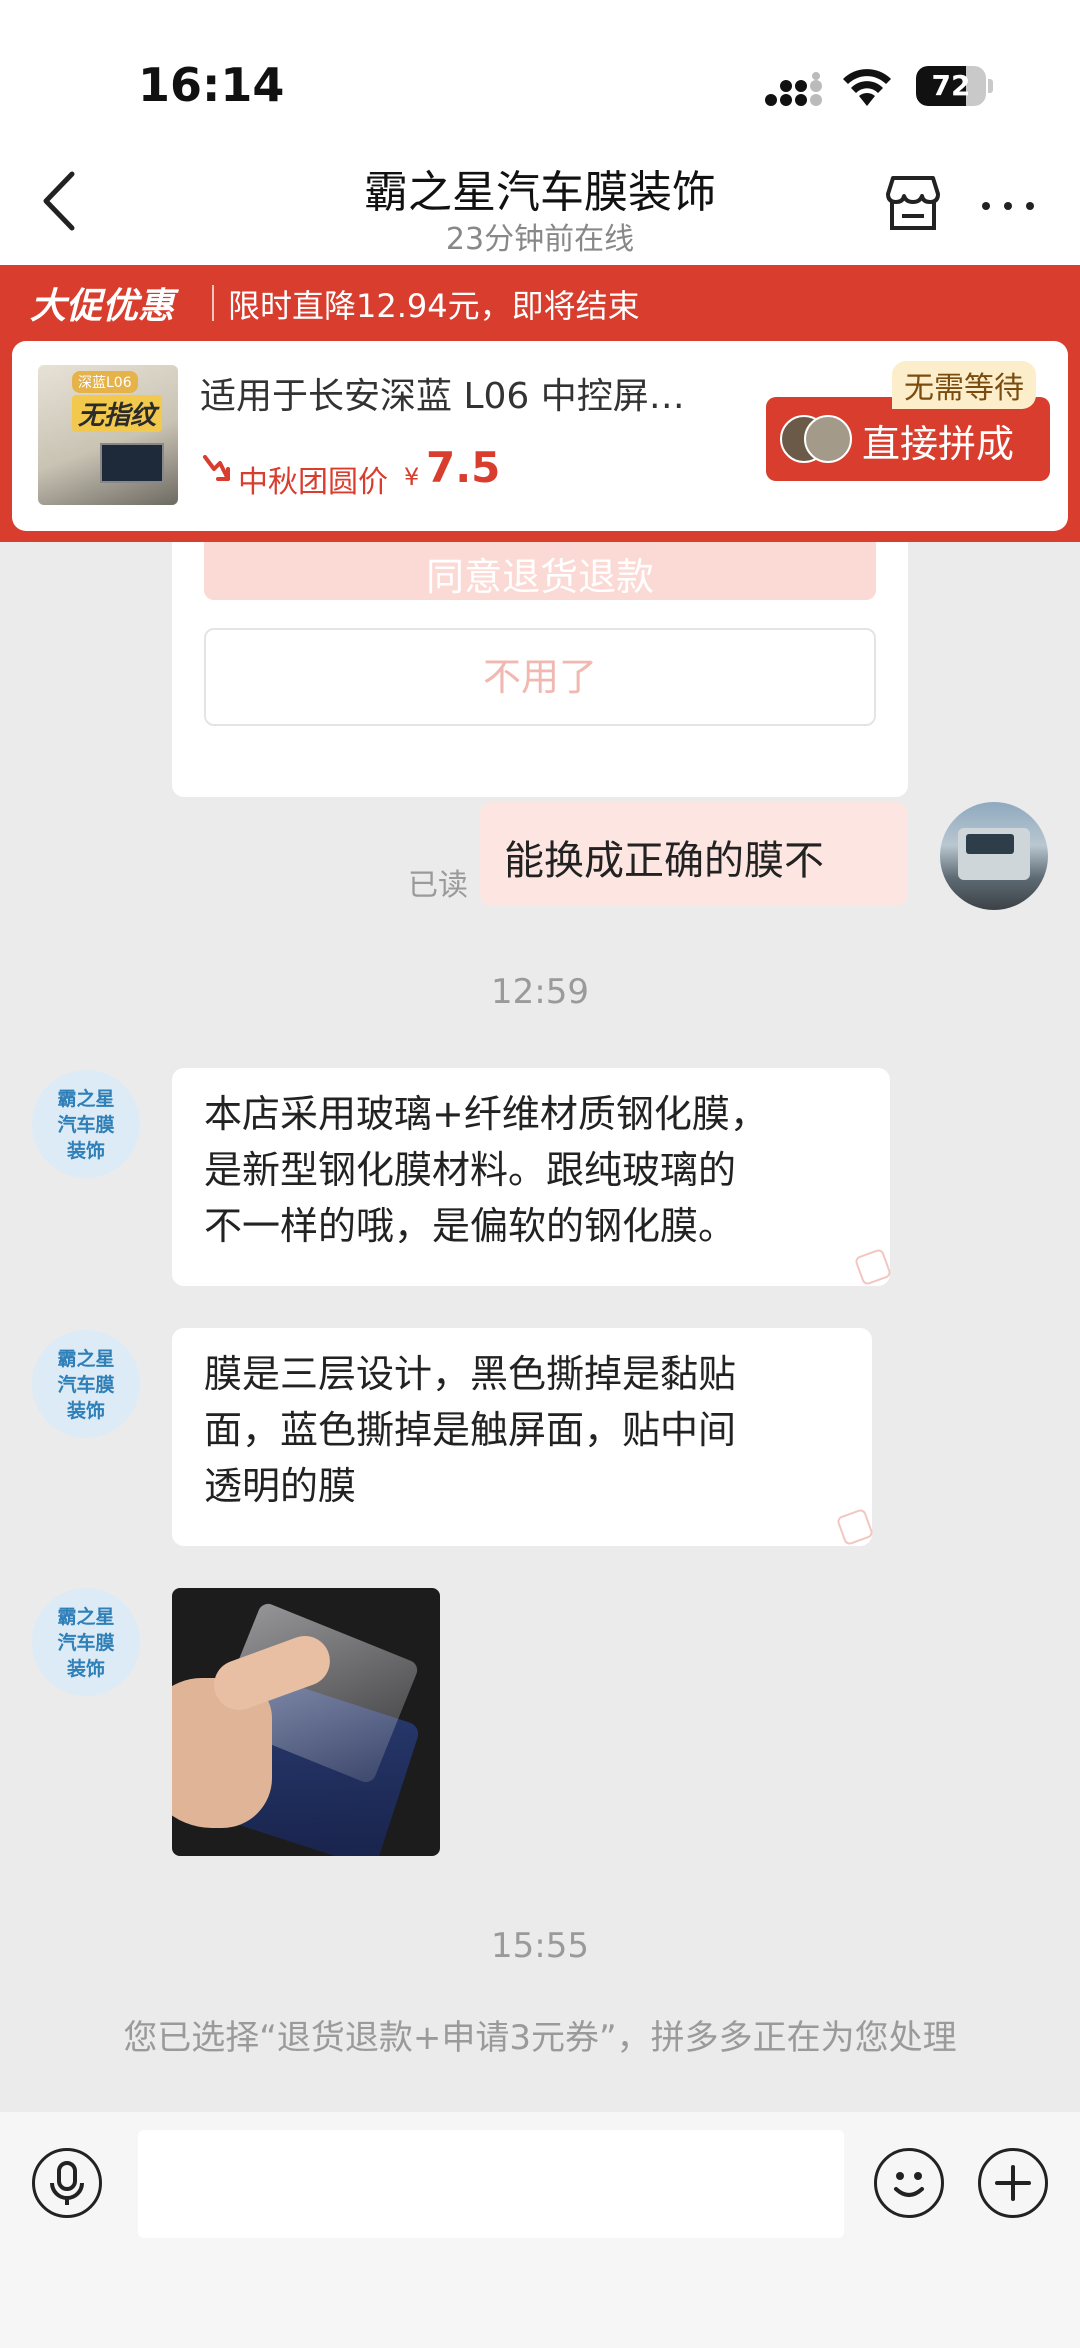 This screenshot has height=2348, width=1080. I want to click on status-time: 16:14, so click(211, 85).